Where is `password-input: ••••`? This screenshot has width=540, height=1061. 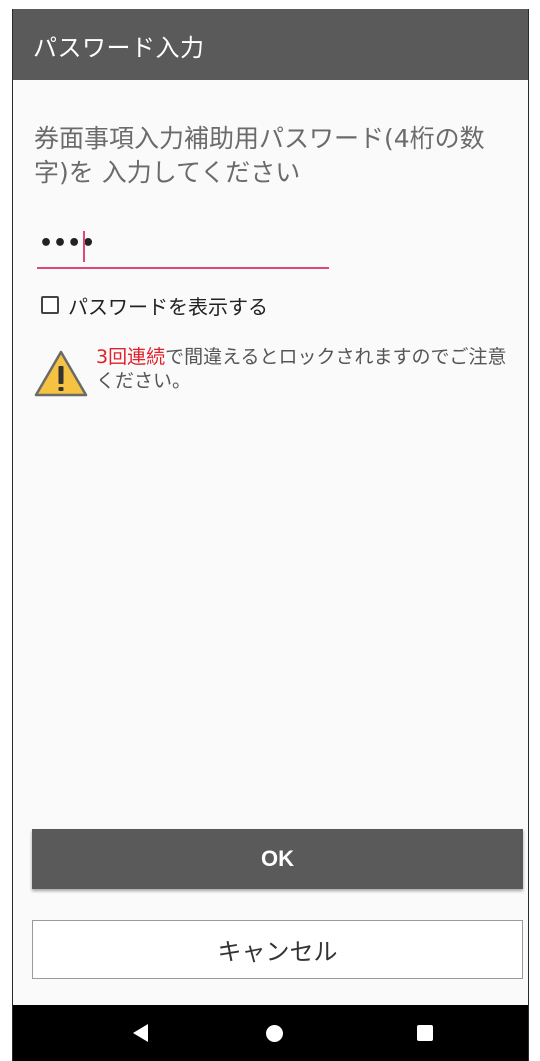
password-input: •••• is located at coordinates (183, 248).